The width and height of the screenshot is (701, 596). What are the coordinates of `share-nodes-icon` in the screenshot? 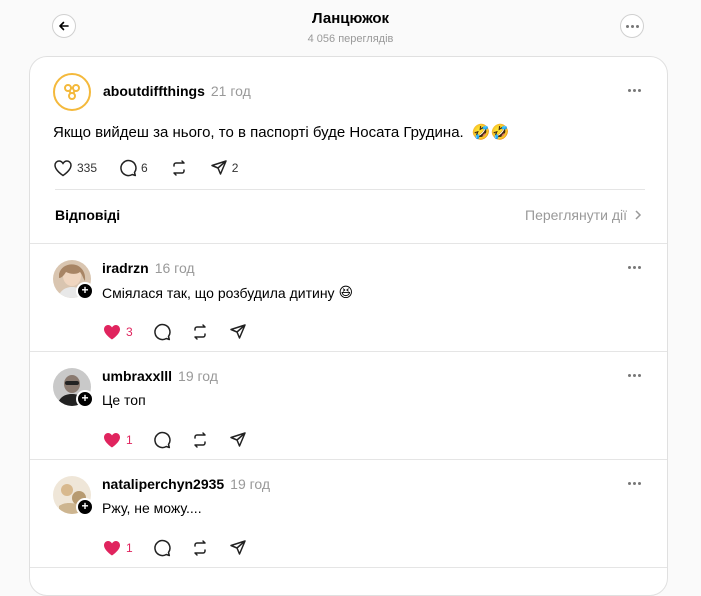 It's located at (72, 92).